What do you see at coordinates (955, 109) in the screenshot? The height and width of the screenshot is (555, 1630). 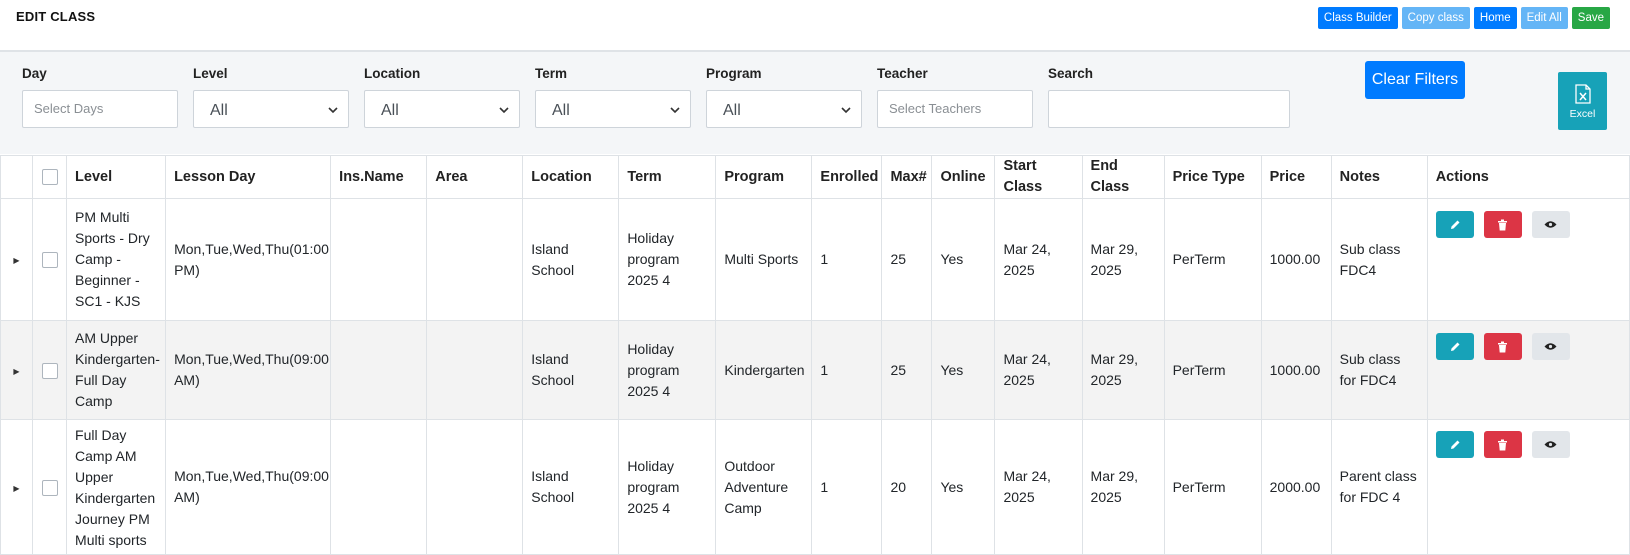 I see `teacher-multiselect: Select Teachers` at bounding box center [955, 109].